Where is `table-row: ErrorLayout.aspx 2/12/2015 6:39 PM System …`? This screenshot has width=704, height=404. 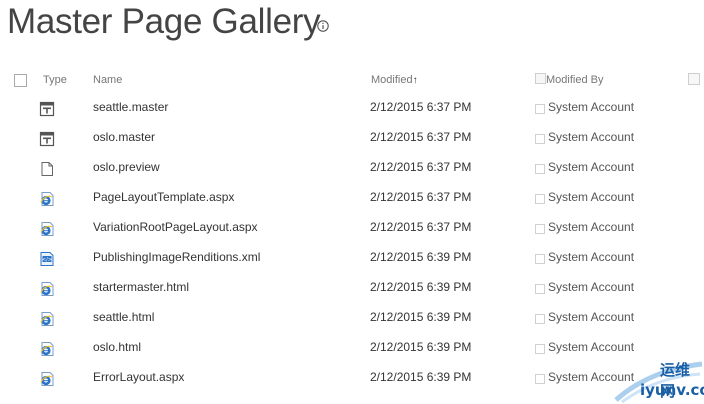
table-row: ErrorLayout.aspx 2/12/2015 6:39 PM System … is located at coordinates (352, 379).